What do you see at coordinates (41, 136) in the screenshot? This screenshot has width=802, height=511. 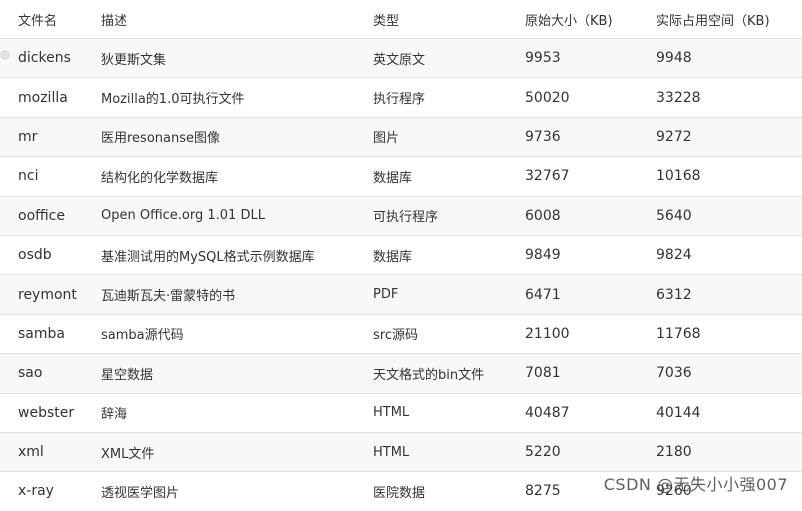 I see `cell-filename: mr` at bounding box center [41, 136].